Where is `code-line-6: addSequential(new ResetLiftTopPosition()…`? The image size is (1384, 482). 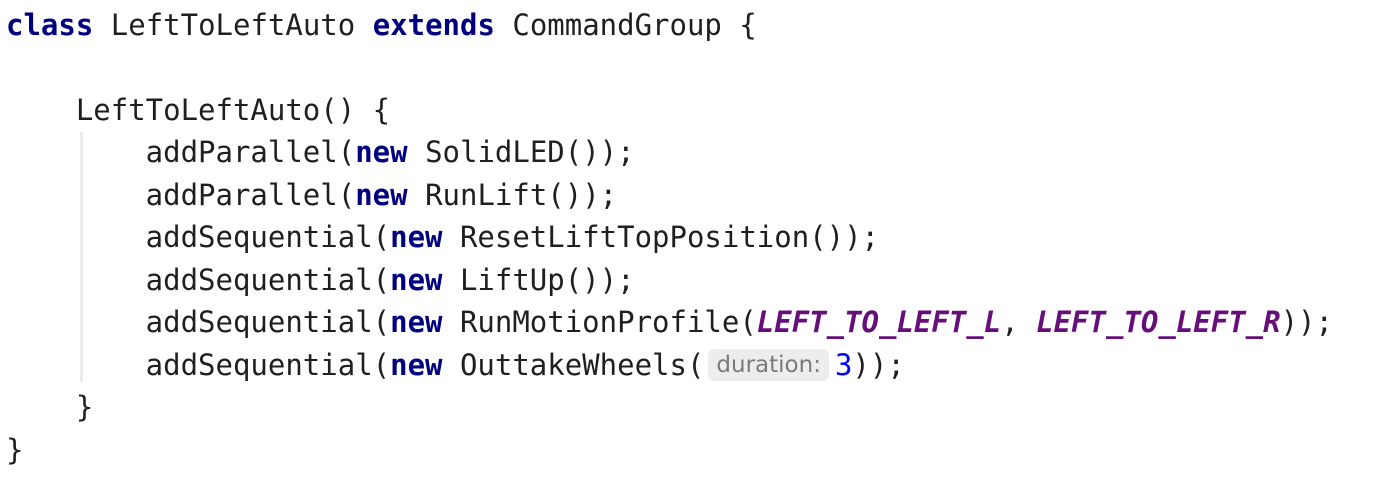 code-line-6: addSequential(new ResetLiftTopPosition()… is located at coordinates (442, 237).